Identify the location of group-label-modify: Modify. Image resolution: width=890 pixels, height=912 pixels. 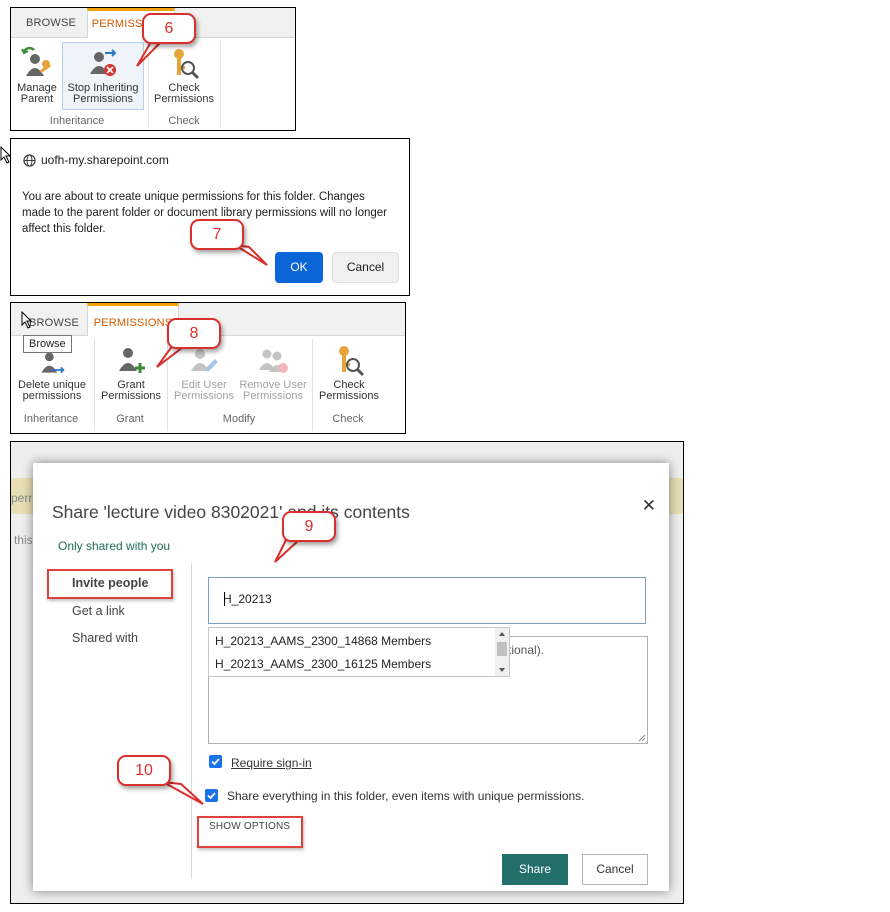
(239, 419).